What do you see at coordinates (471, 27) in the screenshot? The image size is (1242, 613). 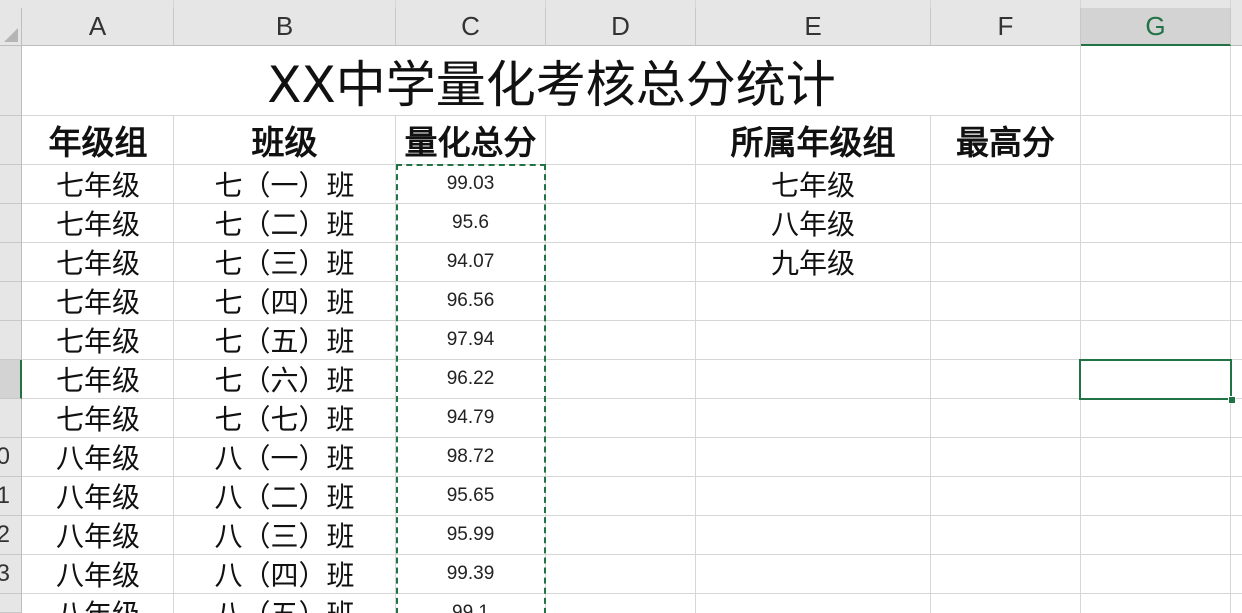 I see `column-header-c: C` at bounding box center [471, 27].